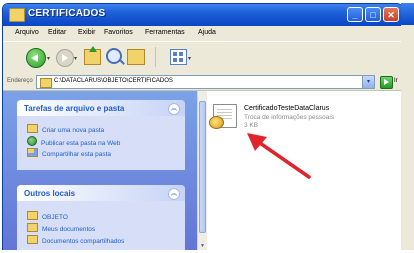  What do you see at coordinates (50, 193) in the screenshot?
I see `panel-title: Outros locais` at bounding box center [50, 193].